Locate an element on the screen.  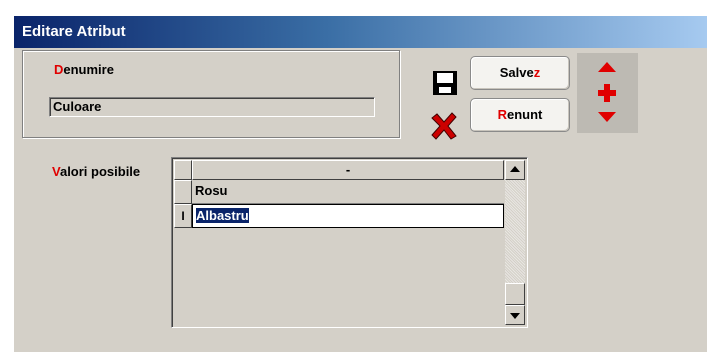
valori-label-hotkey: V is located at coordinates (56, 171).